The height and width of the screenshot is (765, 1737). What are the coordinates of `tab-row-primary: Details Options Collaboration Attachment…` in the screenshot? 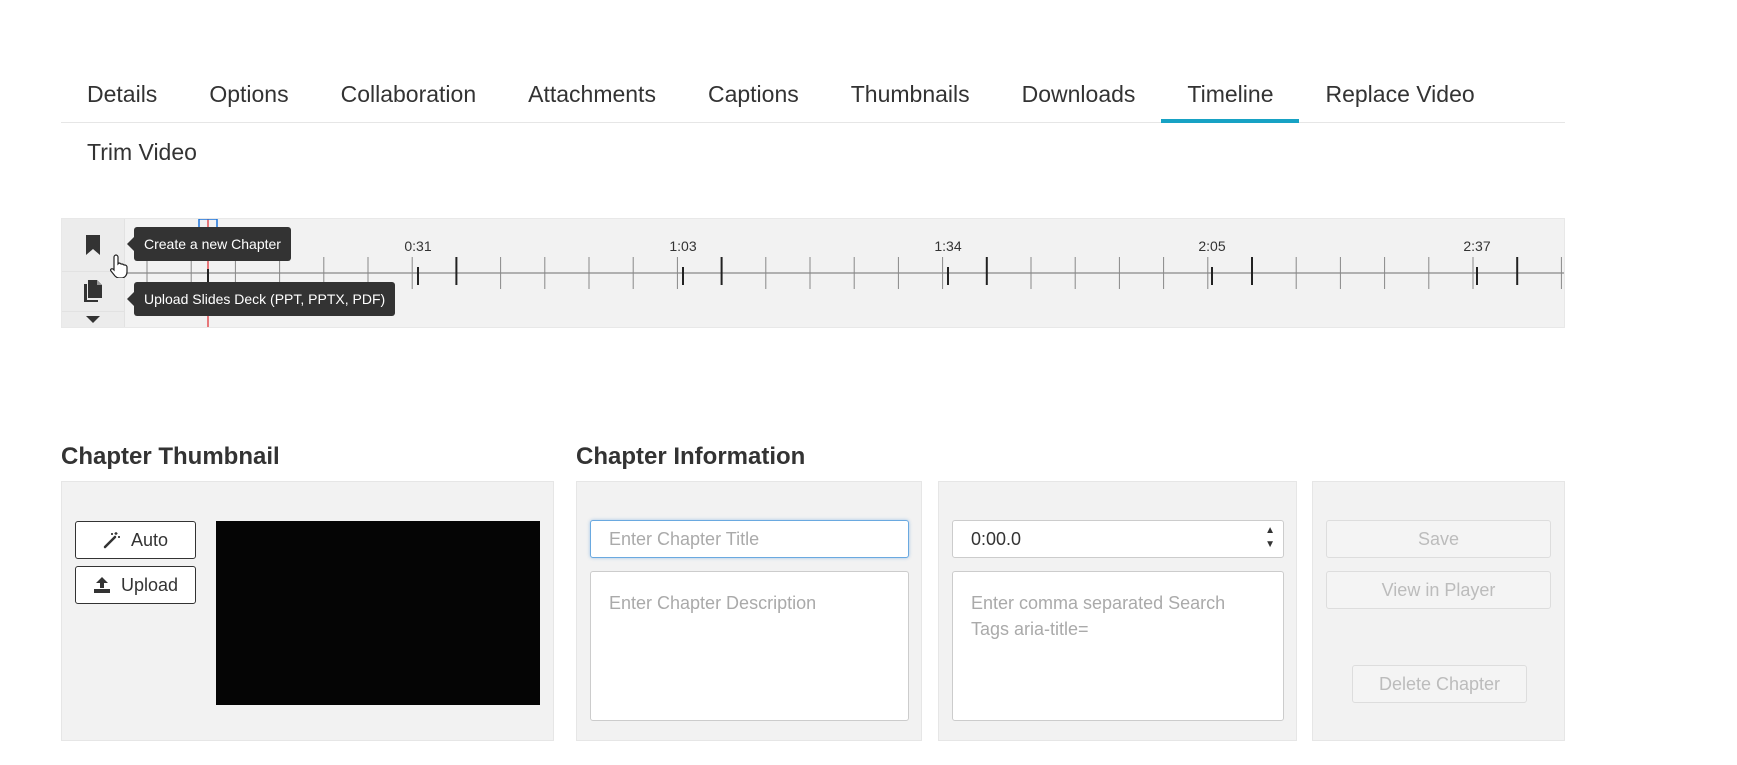 It's located at (813, 92).